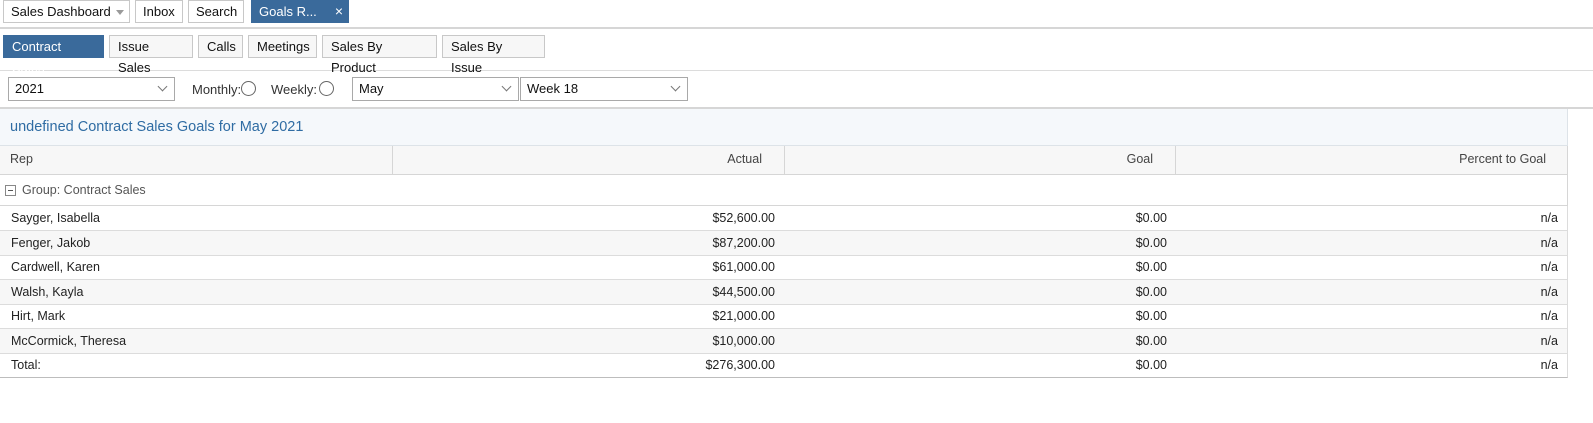 The height and width of the screenshot is (423, 1593). What do you see at coordinates (743, 218) in the screenshot?
I see `actual-value: $52,600.00` at bounding box center [743, 218].